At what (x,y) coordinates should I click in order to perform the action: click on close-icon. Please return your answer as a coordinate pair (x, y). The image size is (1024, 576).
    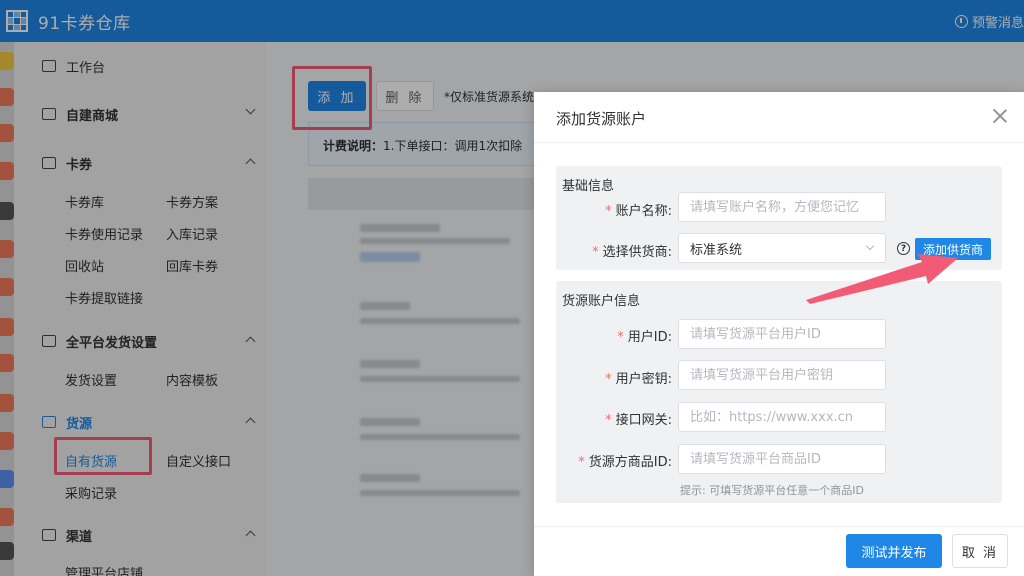
    Looking at the image, I should click on (1000, 116).